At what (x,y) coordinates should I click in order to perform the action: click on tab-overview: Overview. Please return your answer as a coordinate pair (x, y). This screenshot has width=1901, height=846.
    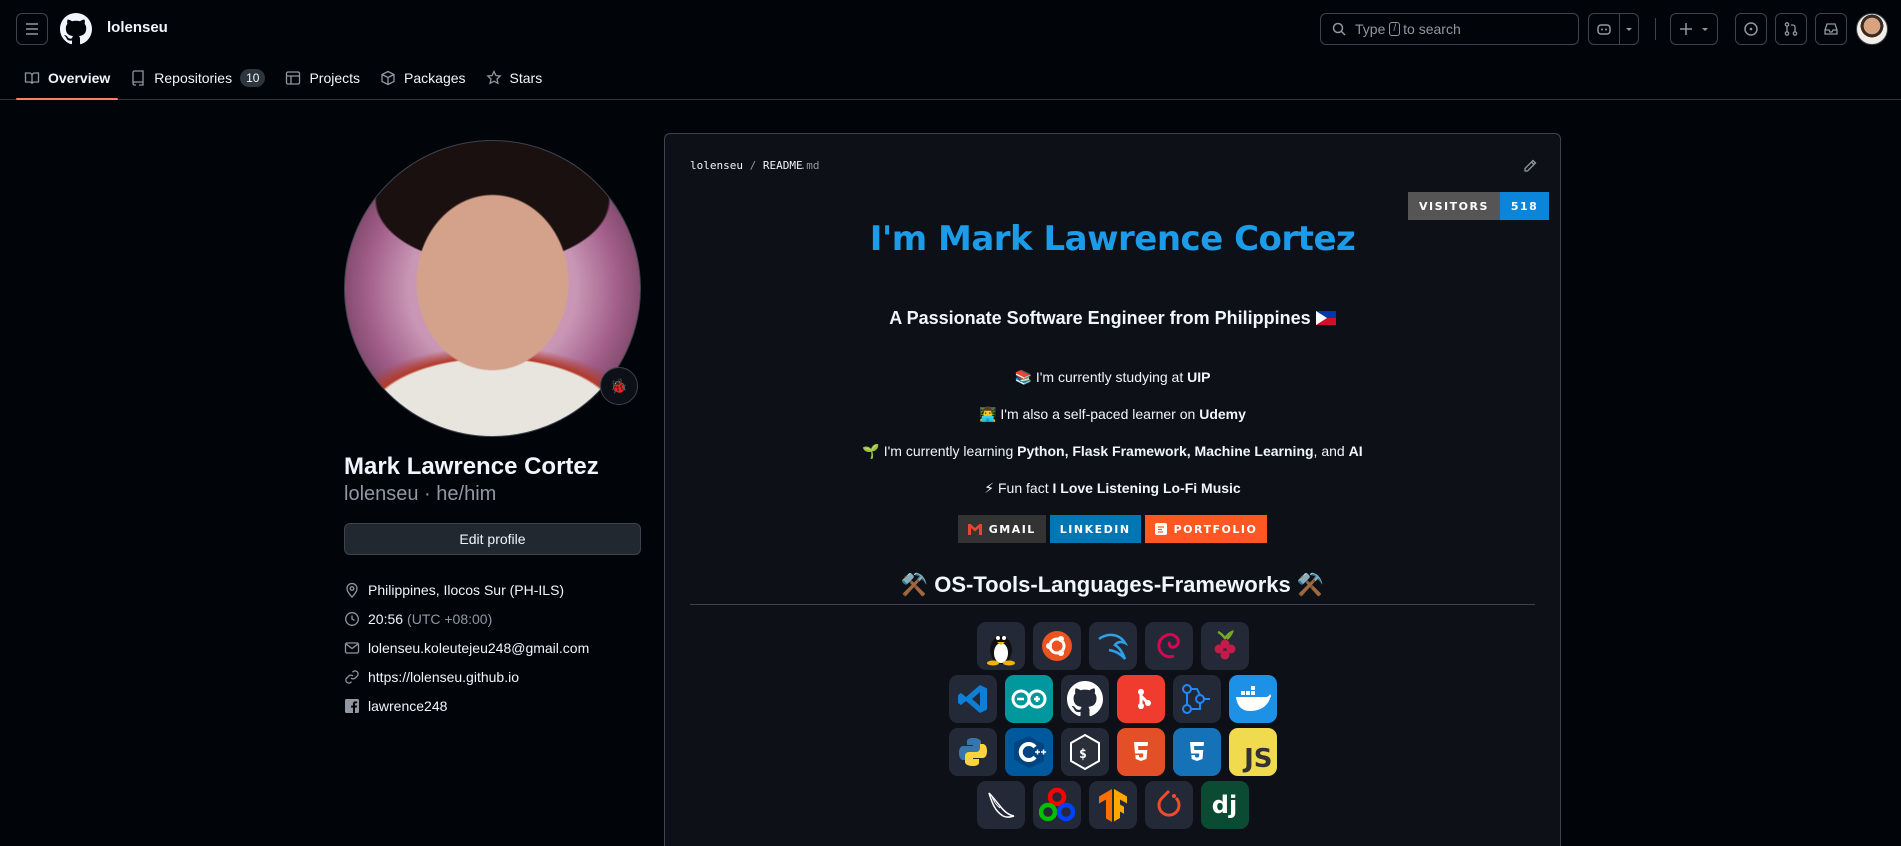
    Looking at the image, I should click on (67, 82).